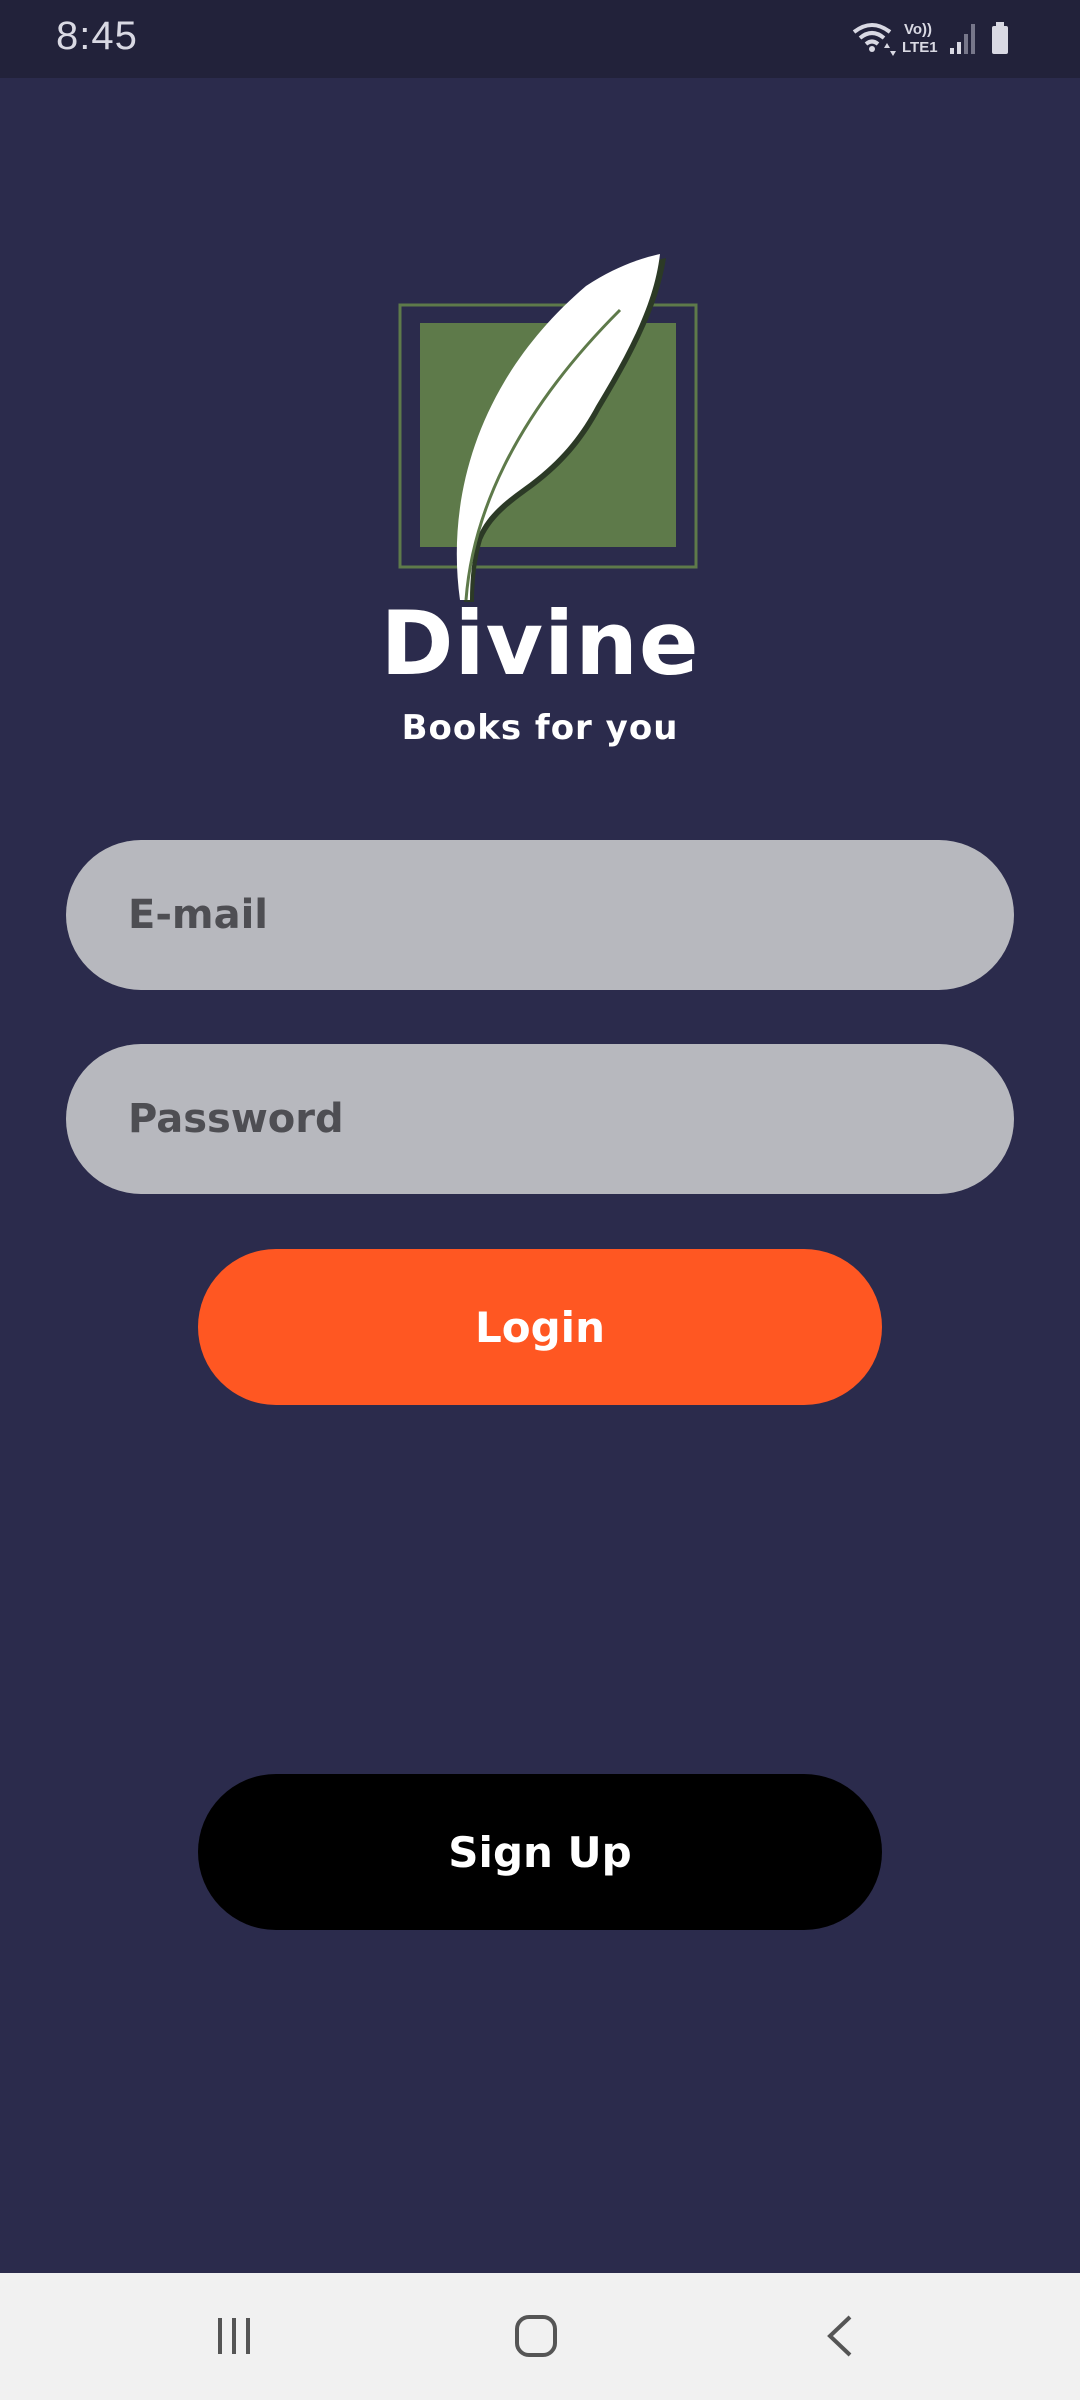 The image size is (1080, 2400). I want to click on back-button, so click(840, 2336).